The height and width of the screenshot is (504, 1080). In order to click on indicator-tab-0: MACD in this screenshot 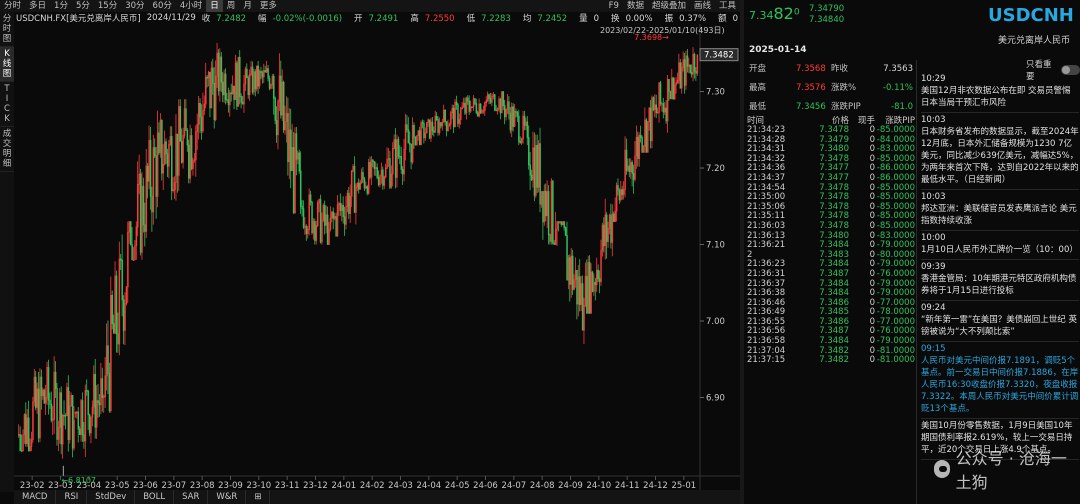, I will do `click(35, 497)`.